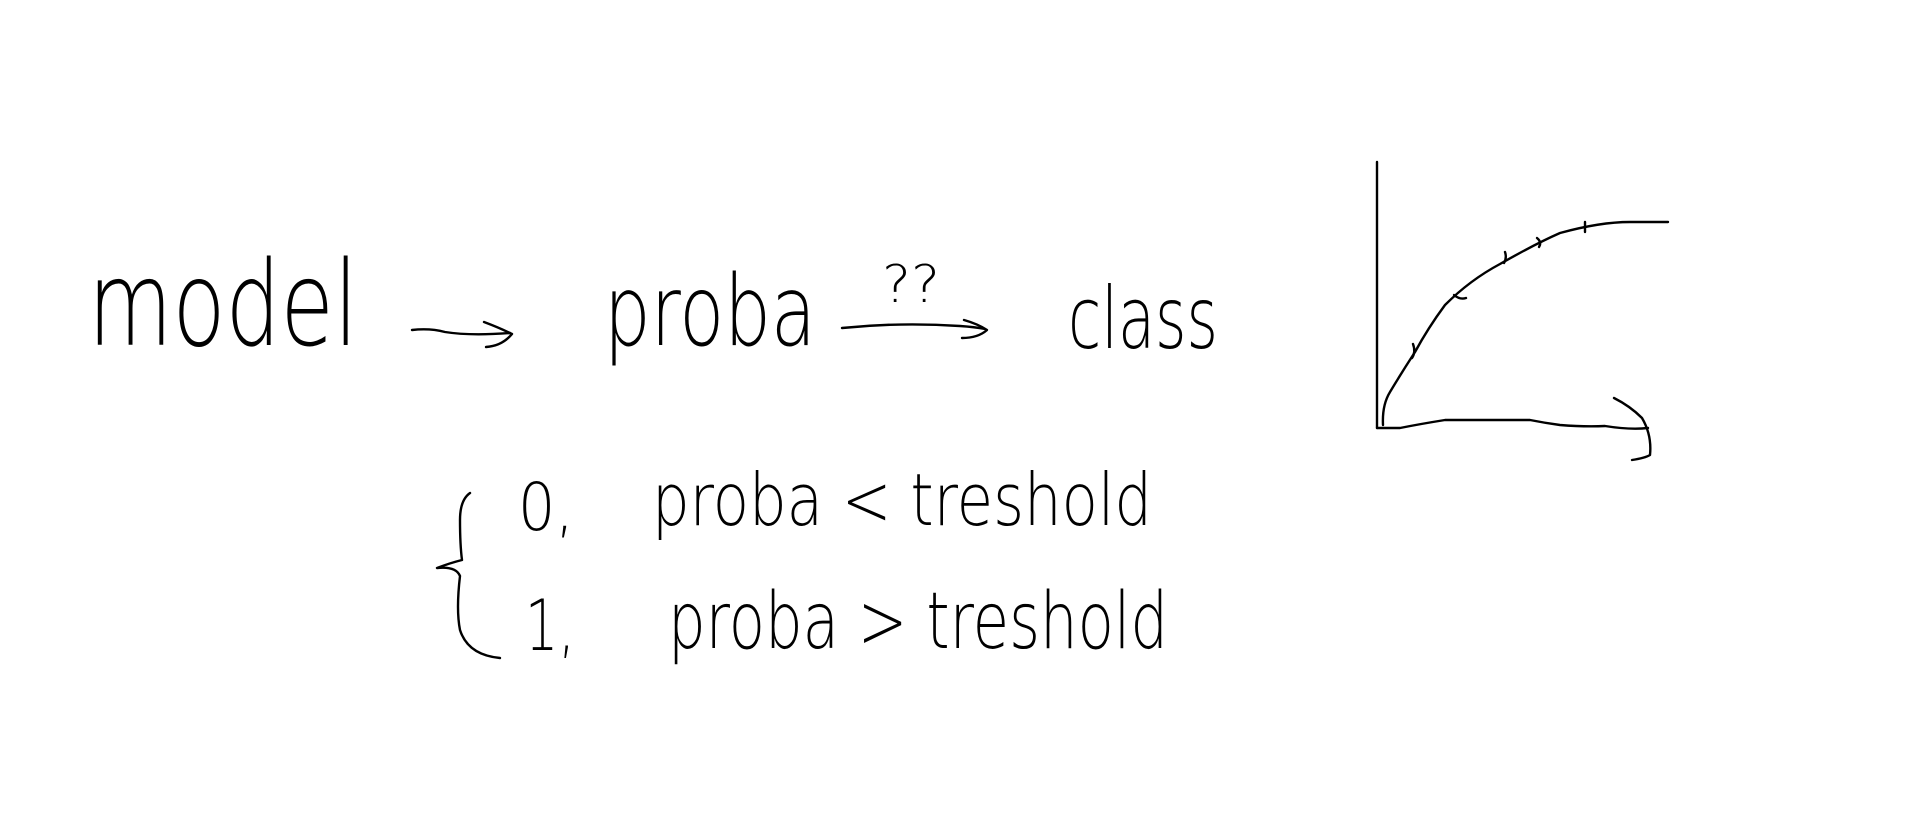  I want to click on proba-label: proba, so click(710, 312).